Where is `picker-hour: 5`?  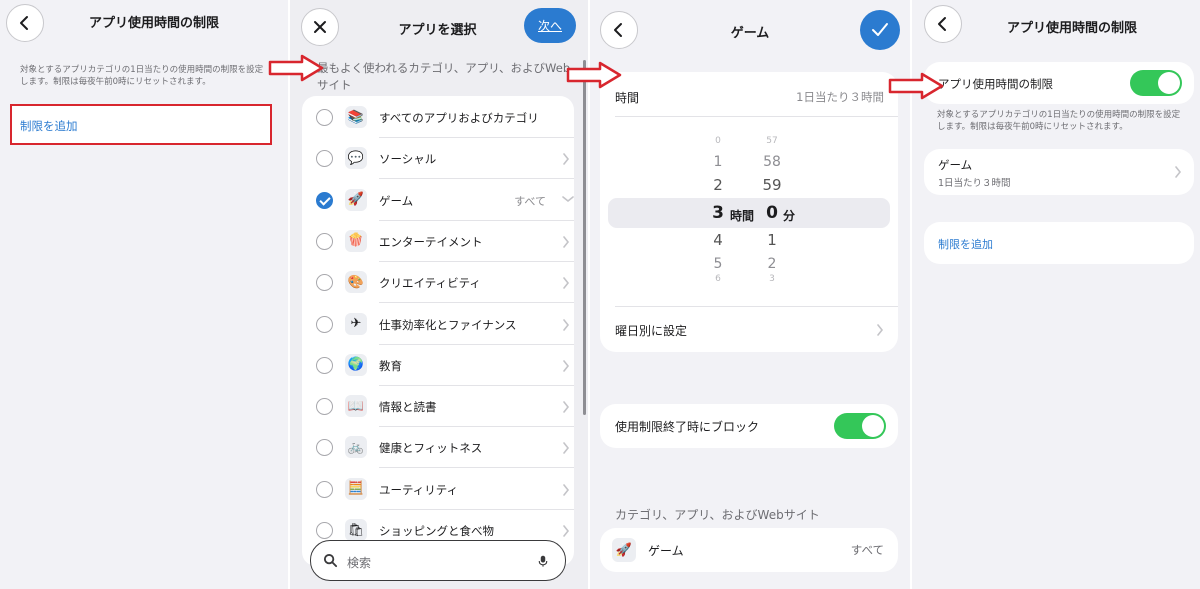
picker-hour: 5 is located at coordinates (718, 264).